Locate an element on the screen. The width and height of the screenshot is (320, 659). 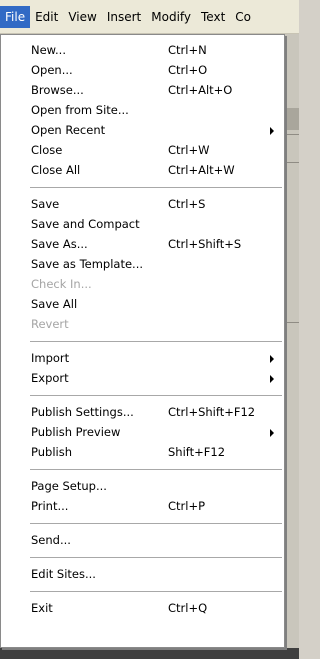
taskbar-edge is located at coordinates (149, 653).